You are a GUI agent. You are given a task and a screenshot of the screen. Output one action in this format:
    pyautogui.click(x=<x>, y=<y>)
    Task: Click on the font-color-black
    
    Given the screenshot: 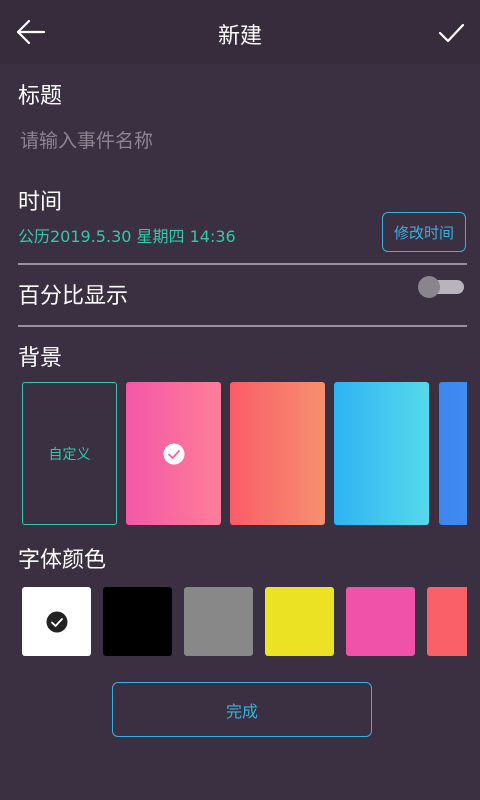 What is the action you would take?
    pyautogui.click(x=137, y=621)
    